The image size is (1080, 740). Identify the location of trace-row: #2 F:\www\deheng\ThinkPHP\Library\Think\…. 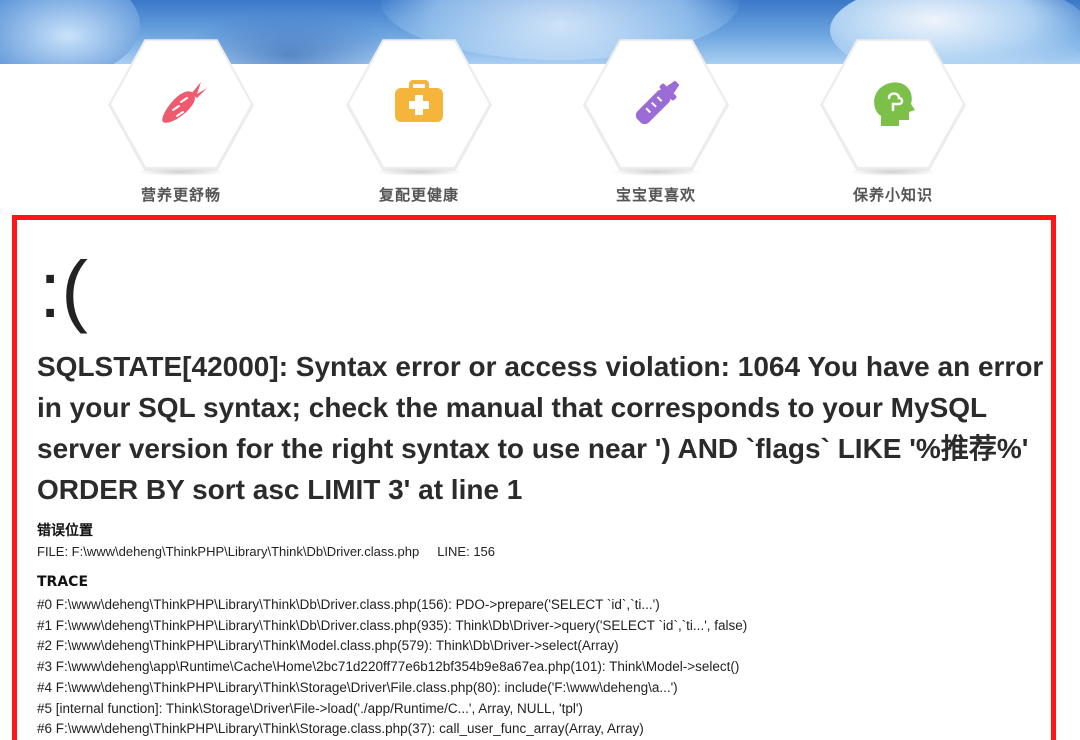
(328, 646).